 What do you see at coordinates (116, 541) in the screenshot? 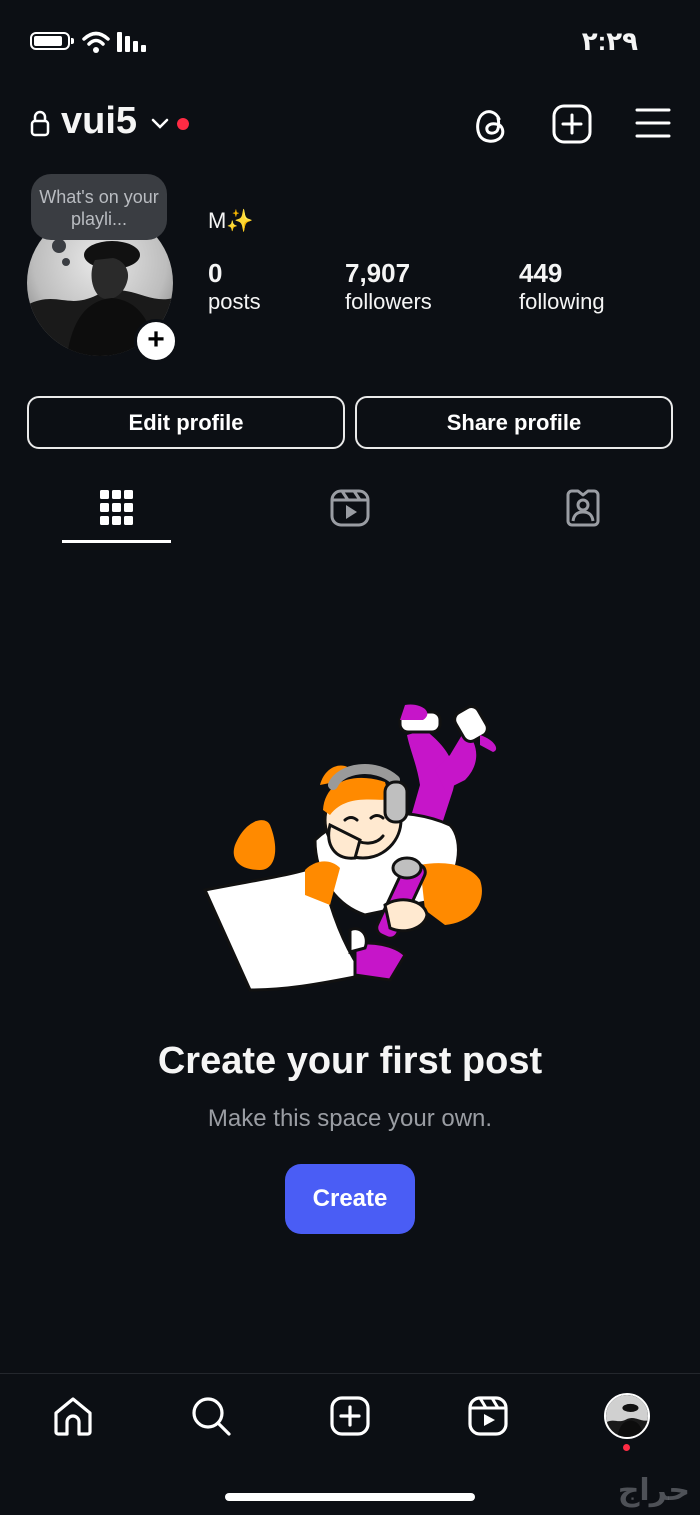
I see `tab-active-indicator` at bounding box center [116, 541].